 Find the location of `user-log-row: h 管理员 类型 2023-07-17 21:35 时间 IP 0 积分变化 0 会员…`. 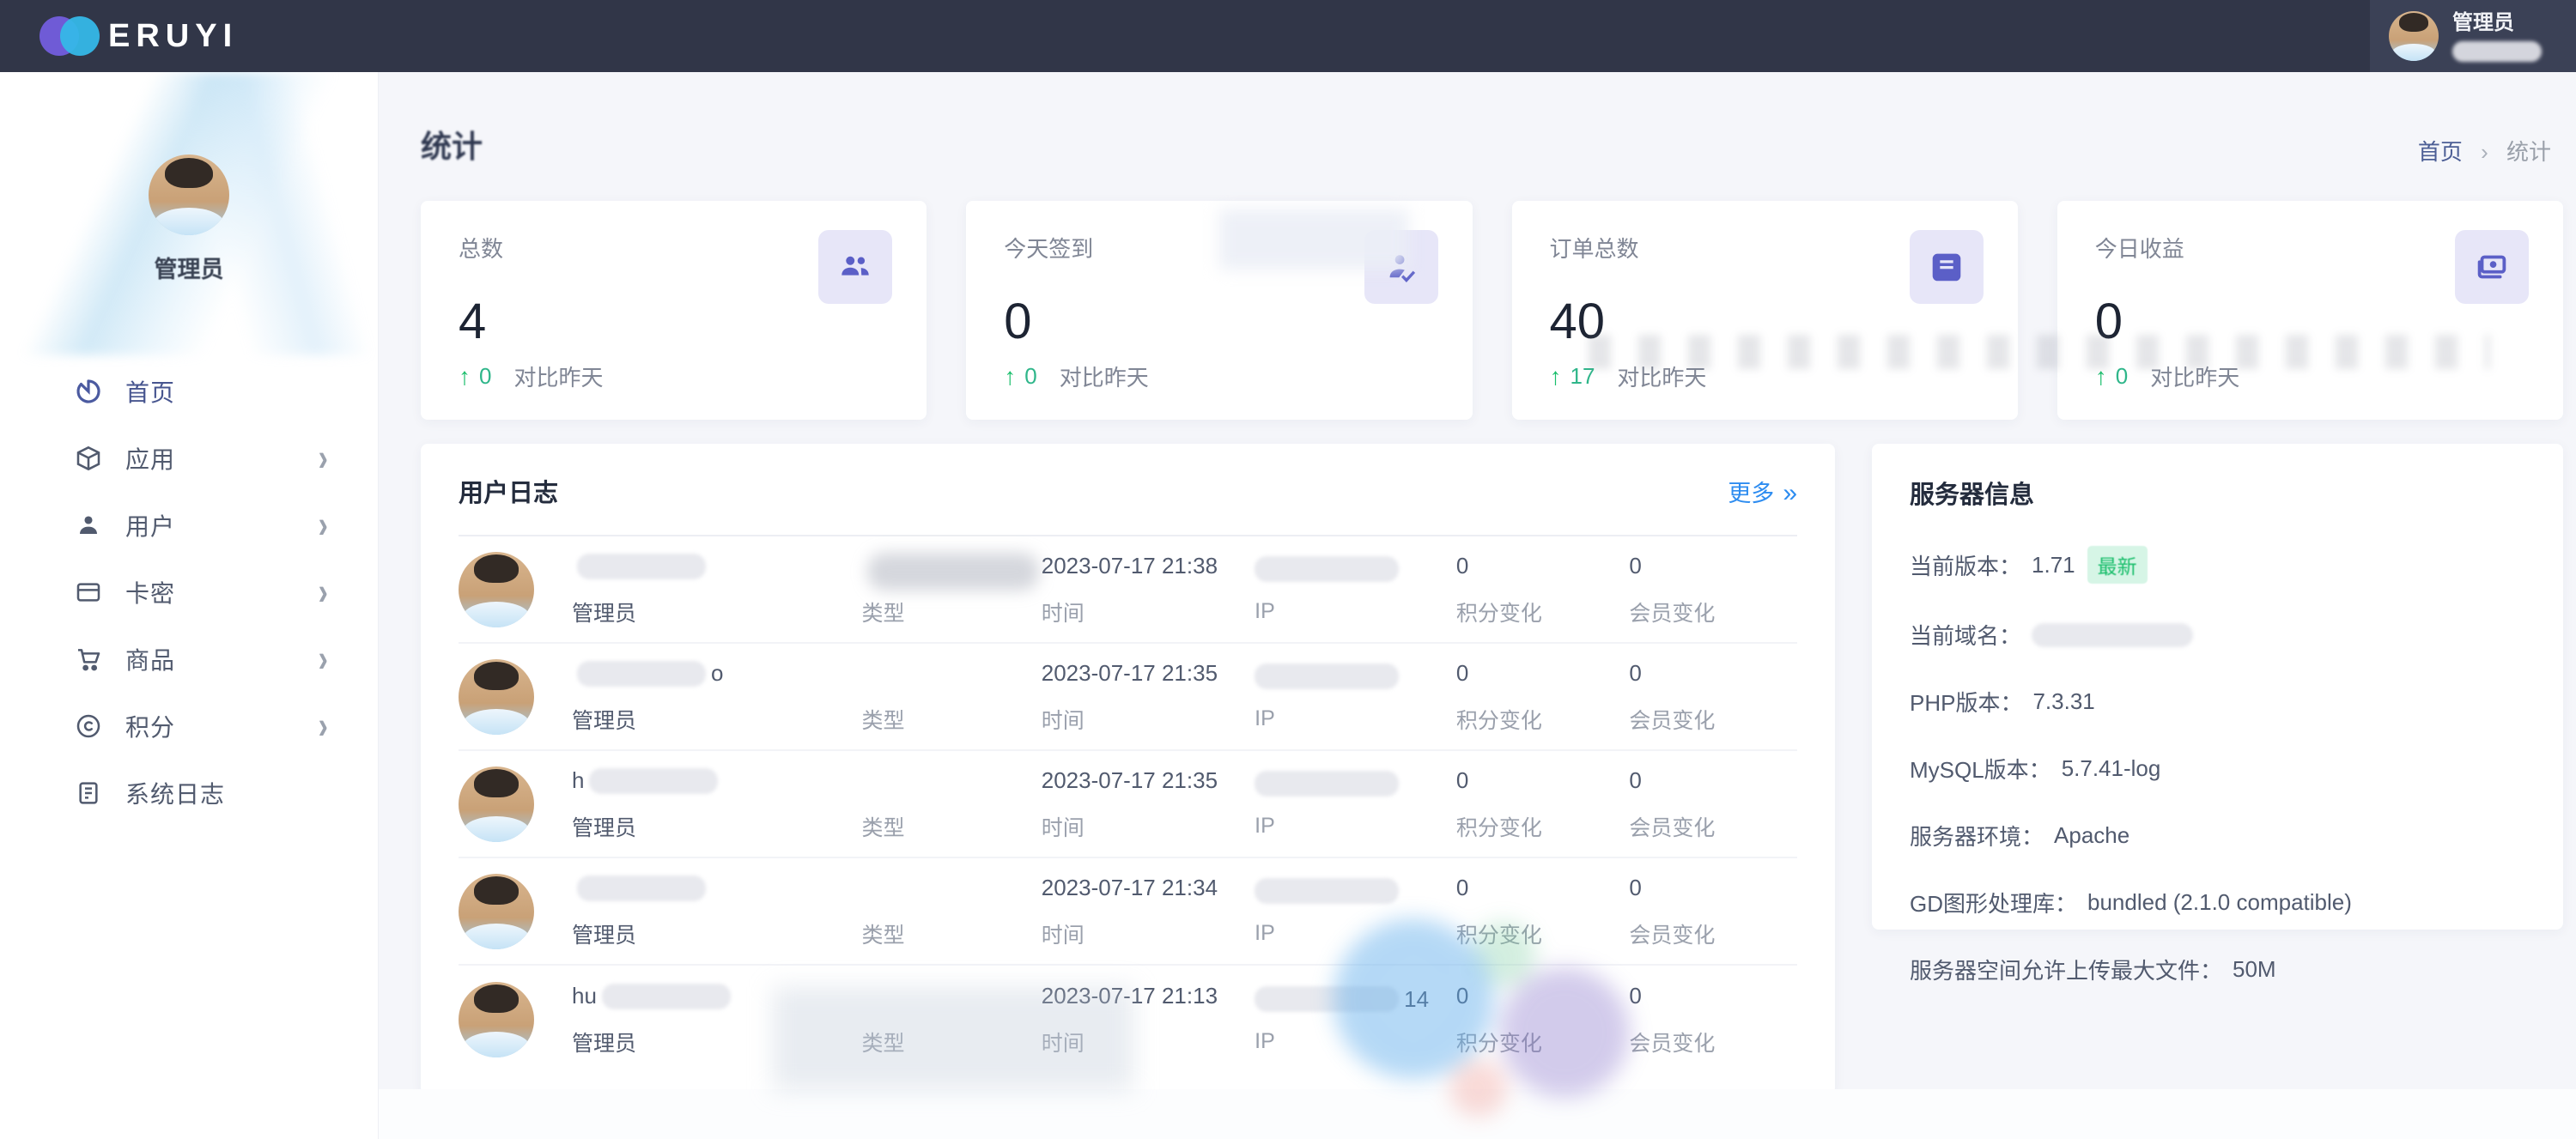

user-log-row: h 管理员 类型 2023-07-17 21:35 时间 IP 0 积分变化 0 会员… is located at coordinates (1128, 805).